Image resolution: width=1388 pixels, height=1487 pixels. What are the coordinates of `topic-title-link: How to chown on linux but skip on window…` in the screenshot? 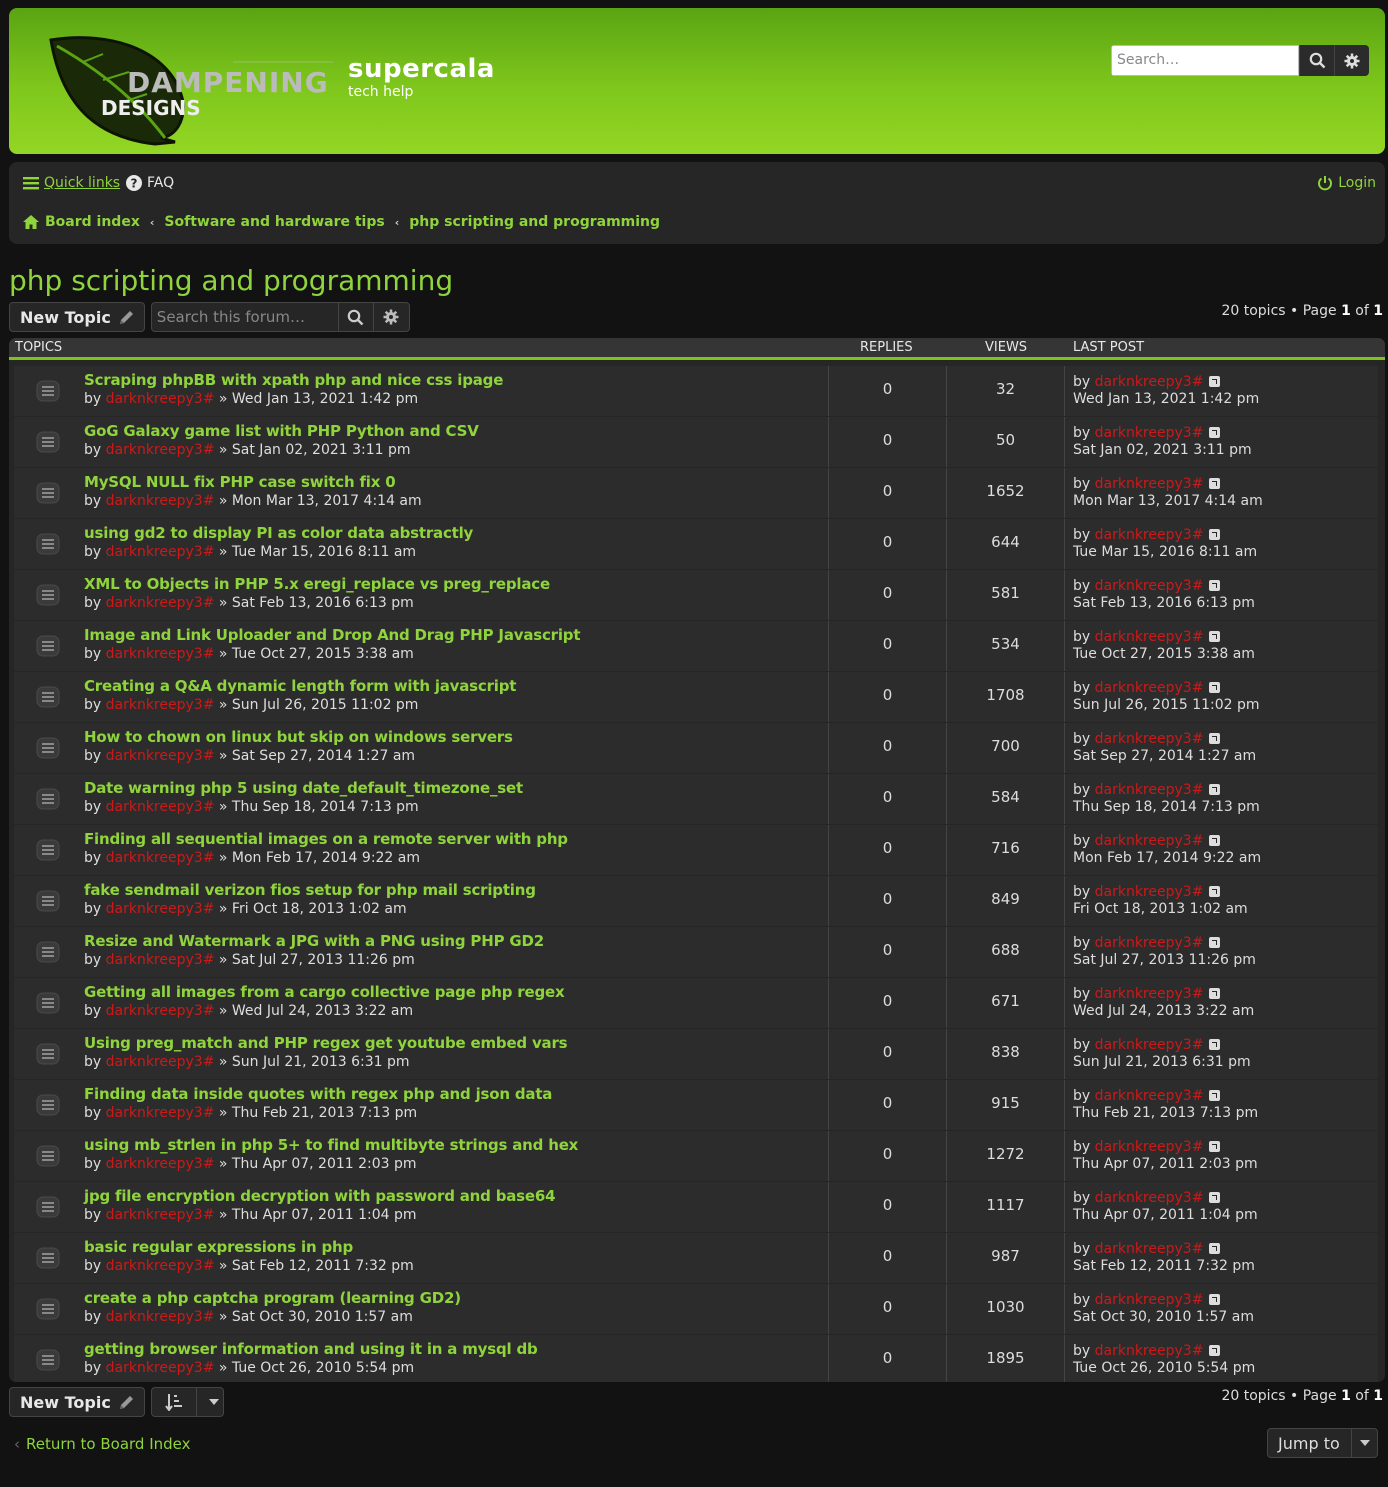 It's located at (298, 737).